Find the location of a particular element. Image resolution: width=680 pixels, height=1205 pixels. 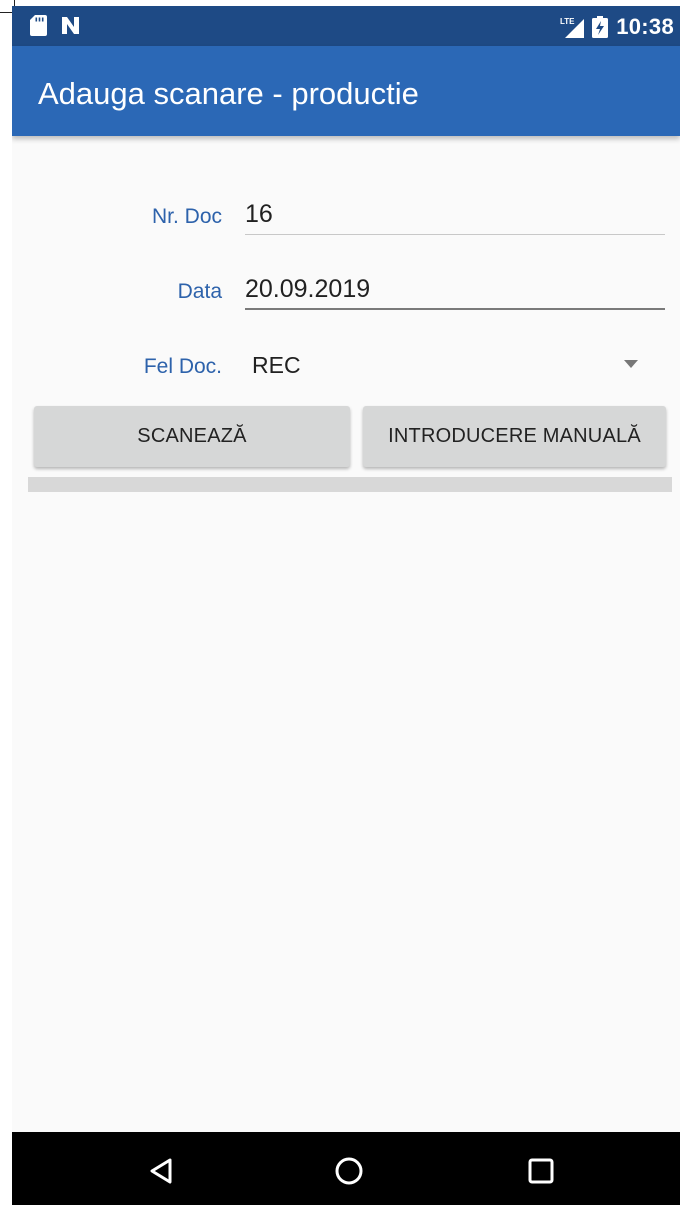

fel-doc-spinner: REC is located at coordinates (276, 365).